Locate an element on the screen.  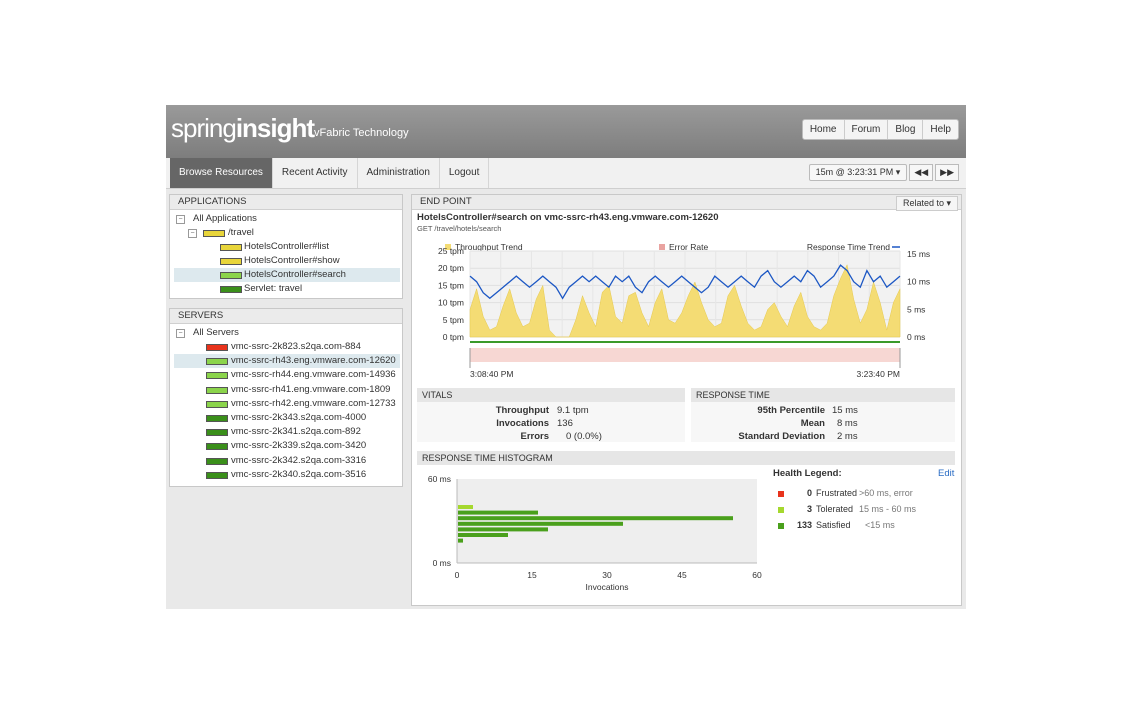
tree-app-child: HotelsController#search is located at coordinates (287, 275).